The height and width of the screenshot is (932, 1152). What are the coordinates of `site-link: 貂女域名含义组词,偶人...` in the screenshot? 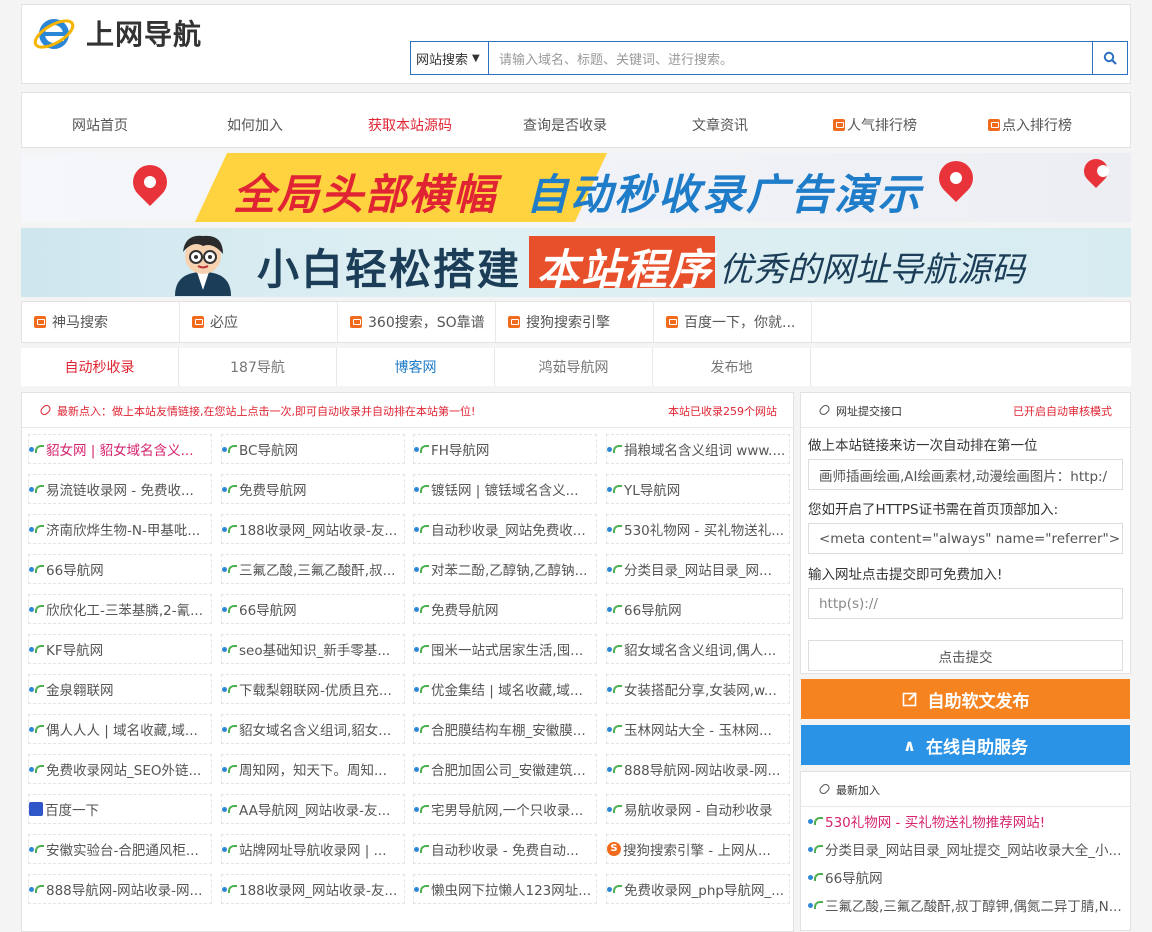 It's located at (698, 649).